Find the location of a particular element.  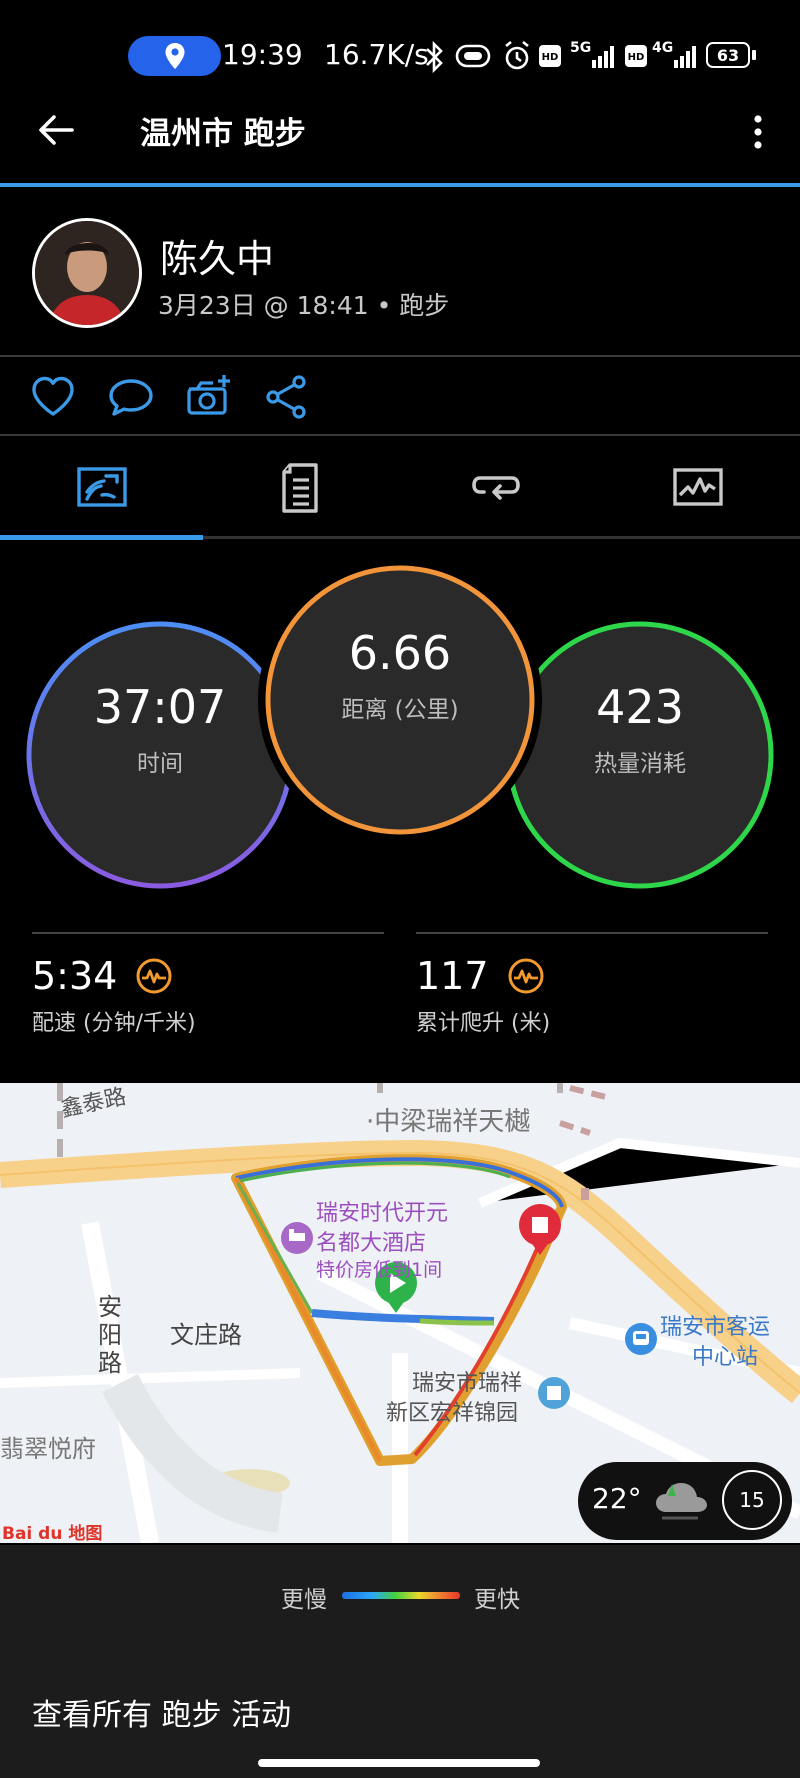

bottom-panel is located at coordinates (400, 1661).